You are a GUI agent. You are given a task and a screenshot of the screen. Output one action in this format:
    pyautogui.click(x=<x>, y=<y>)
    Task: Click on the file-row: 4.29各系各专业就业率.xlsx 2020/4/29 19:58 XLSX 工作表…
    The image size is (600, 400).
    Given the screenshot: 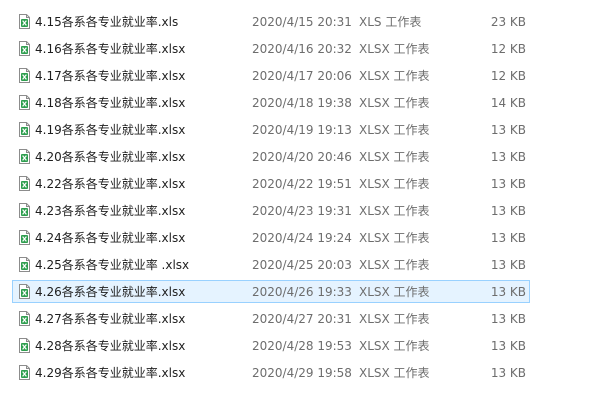 What is the action you would take?
    pyautogui.click(x=271, y=372)
    